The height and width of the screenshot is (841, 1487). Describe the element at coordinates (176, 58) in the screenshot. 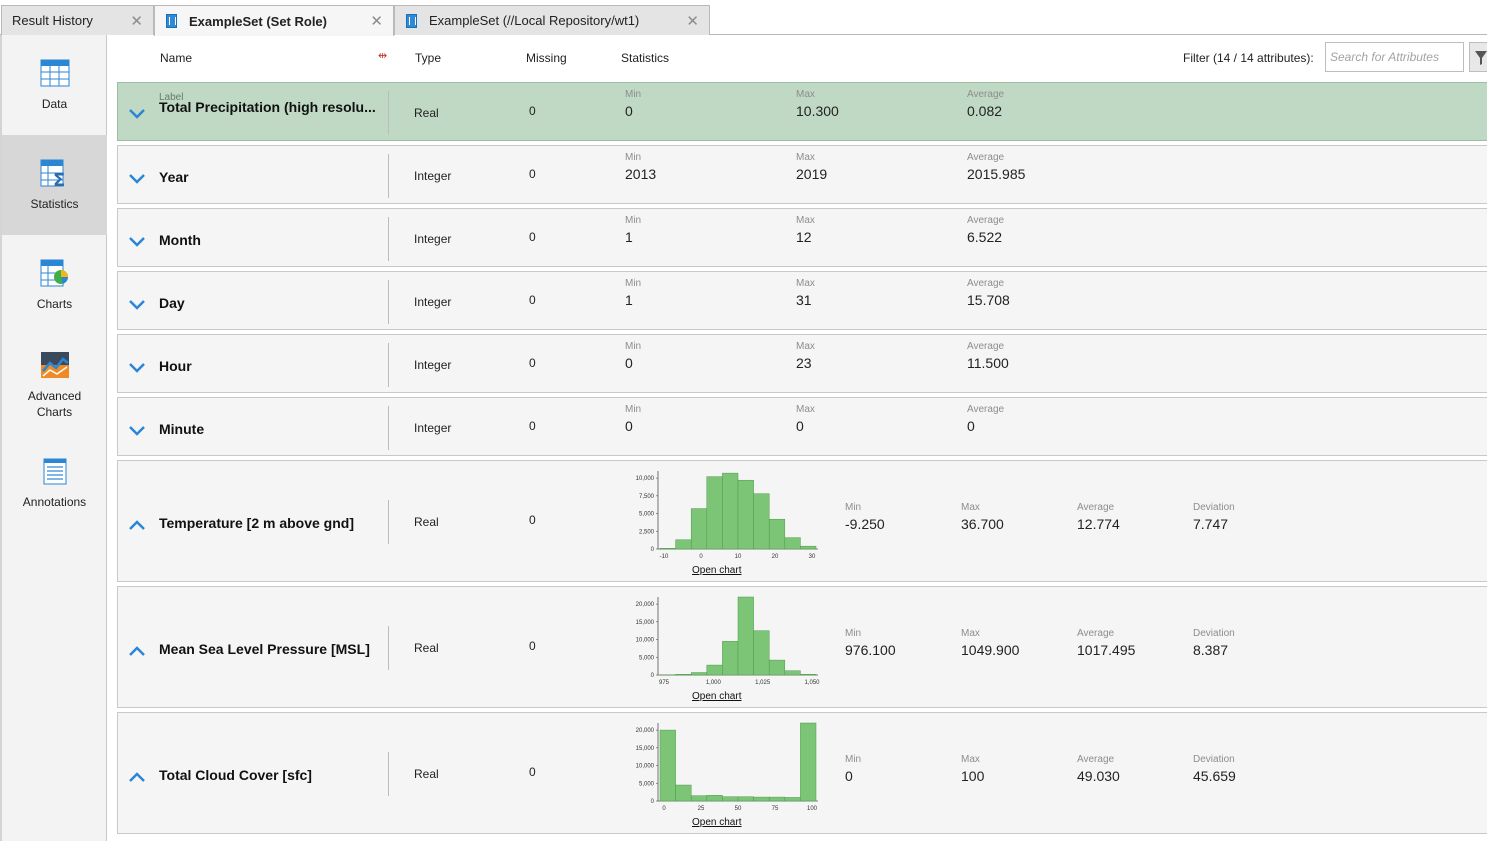

I see `column-header-name: Name` at that location.